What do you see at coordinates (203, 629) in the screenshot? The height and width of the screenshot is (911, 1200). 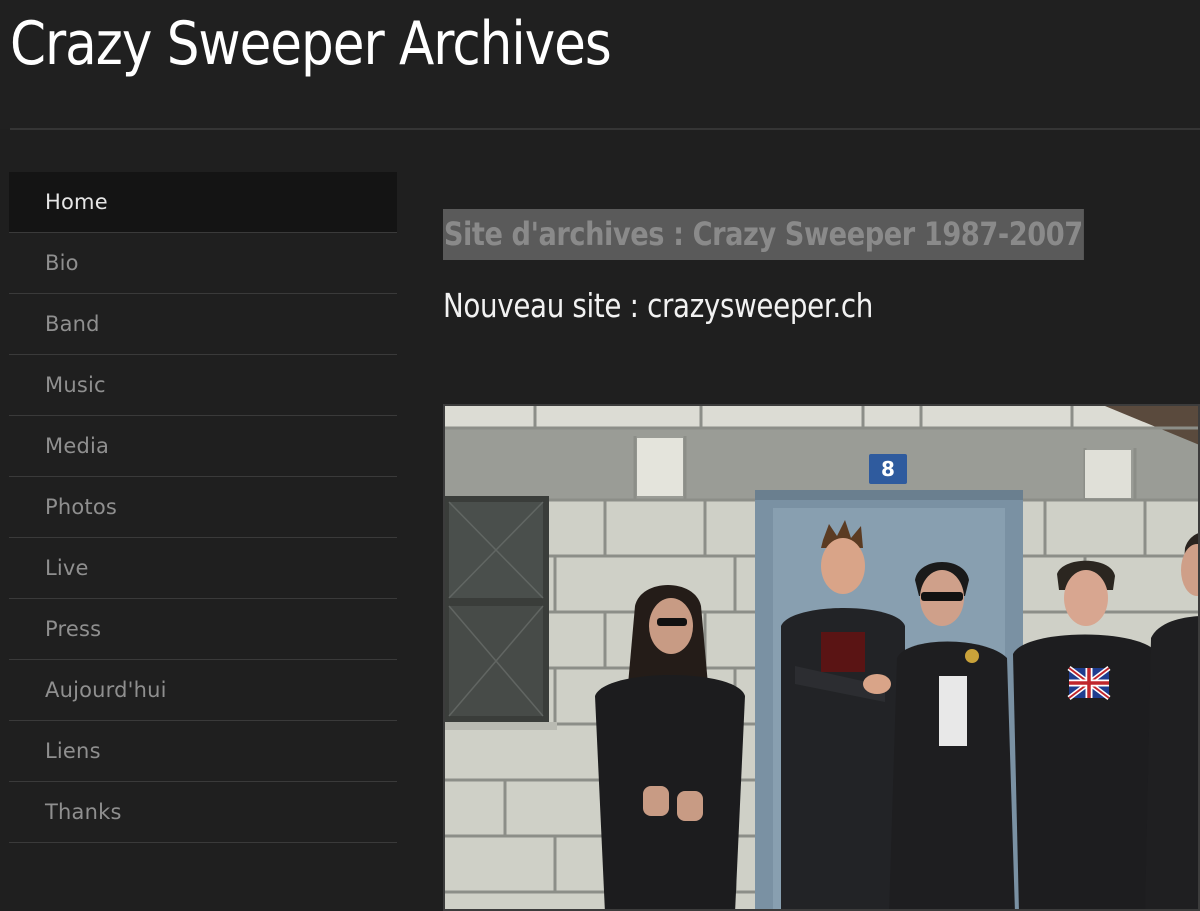 I see `sidebar-item-press: Press` at bounding box center [203, 629].